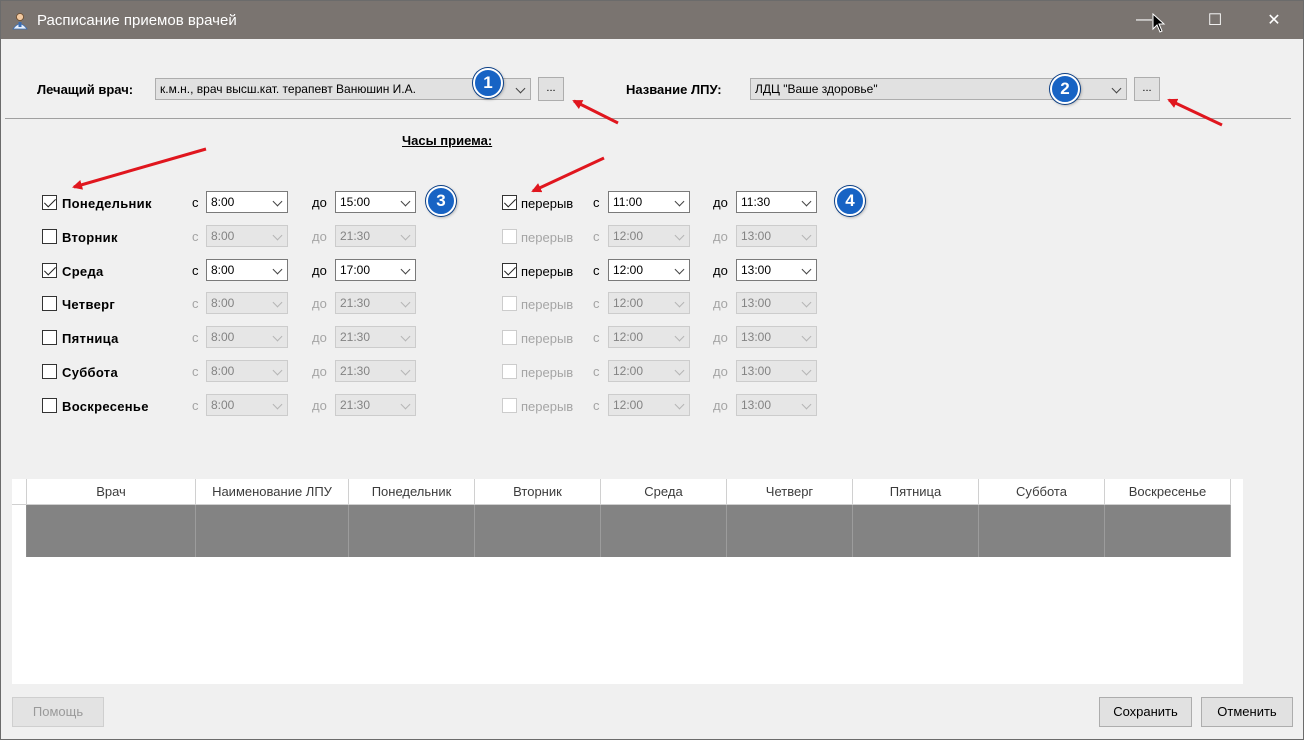 The height and width of the screenshot is (740, 1304). Describe the element at coordinates (83, 271) in the screenshot. I see `day-label: Среда` at that location.